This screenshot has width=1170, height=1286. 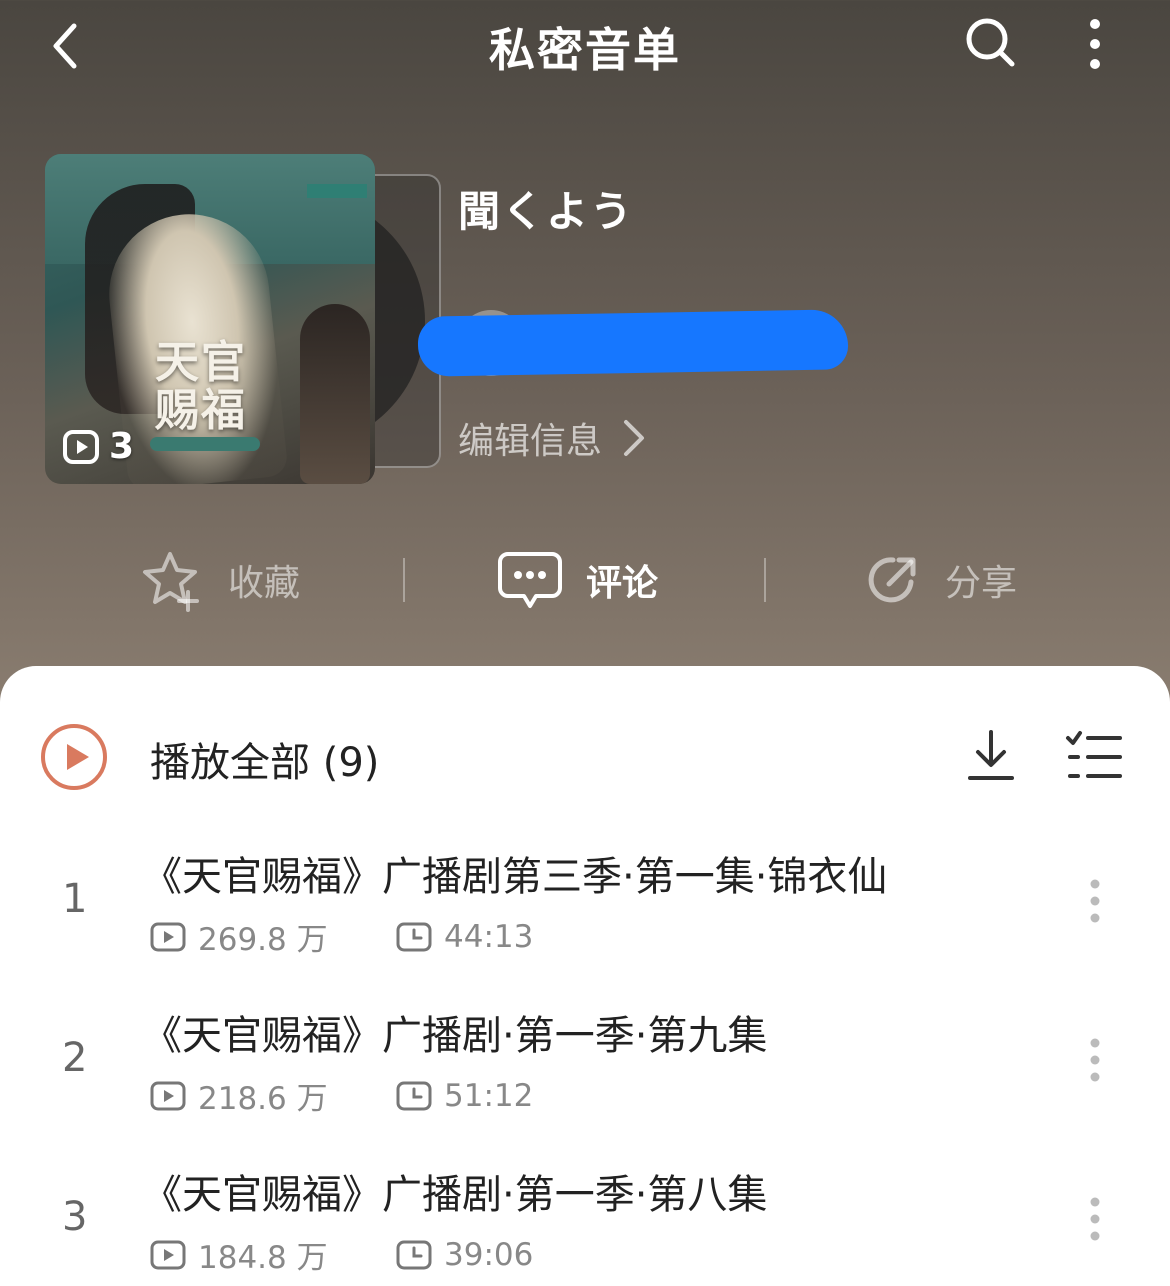 What do you see at coordinates (1094, 754) in the screenshot?
I see `multi-select-icon` at bounding box center [1094, 754].